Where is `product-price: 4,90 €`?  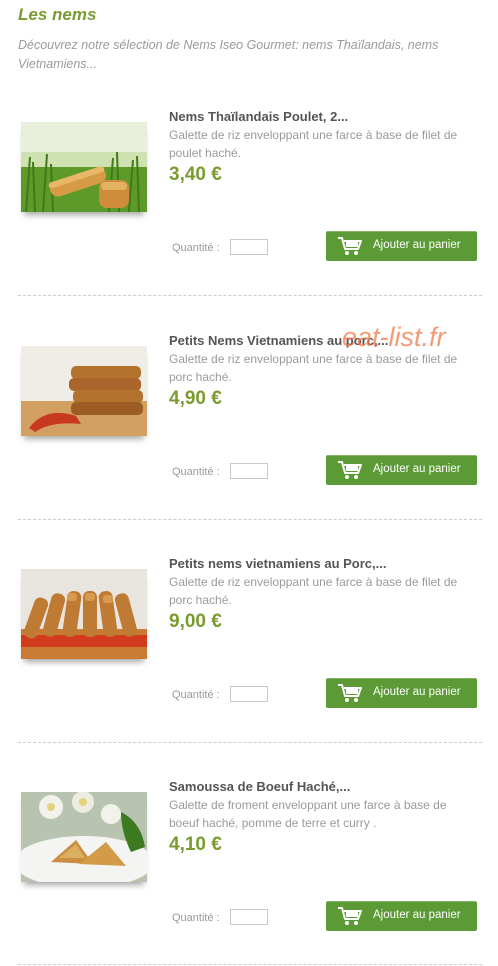 product-price: 4,90 € is located at coordinates (195, 398).